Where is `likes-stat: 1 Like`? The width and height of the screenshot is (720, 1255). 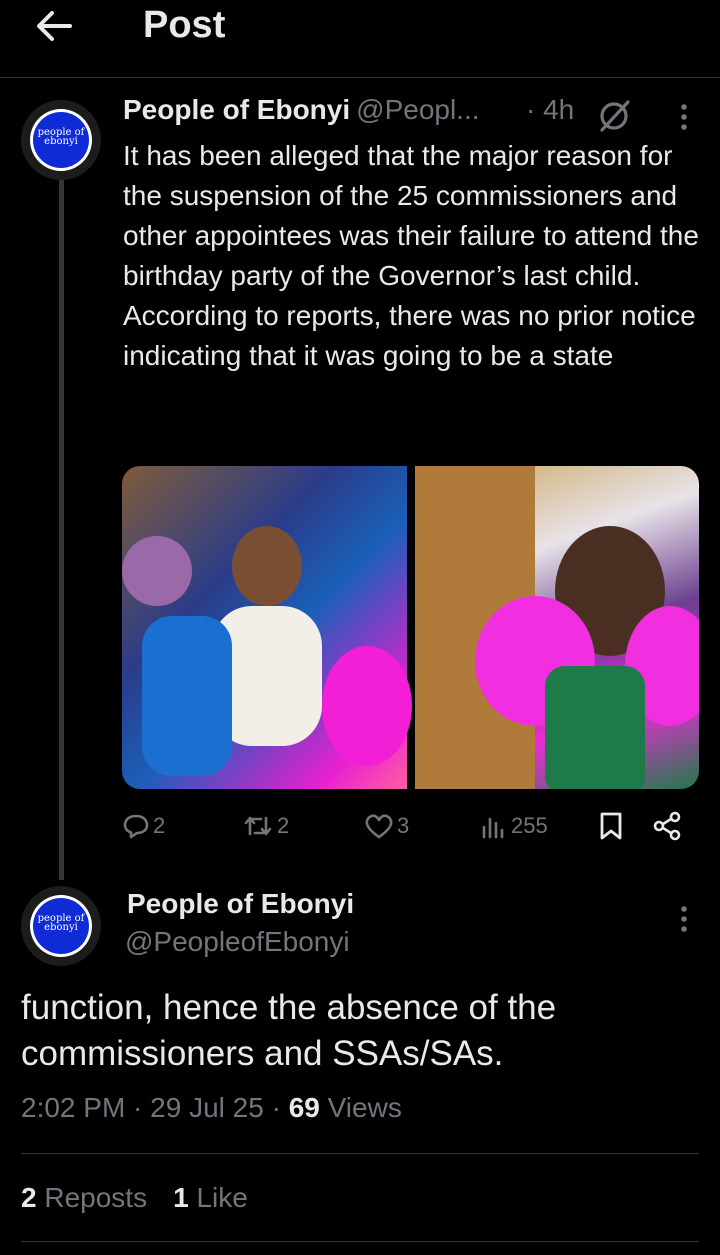
likes-stat: 1 Like is located at coordinates (210, 1197).